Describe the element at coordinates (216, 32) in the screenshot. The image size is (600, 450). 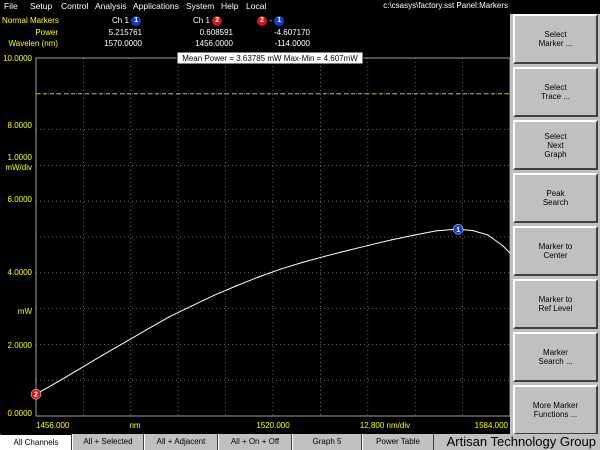
I see `power-col2: 0.608591` at that location.